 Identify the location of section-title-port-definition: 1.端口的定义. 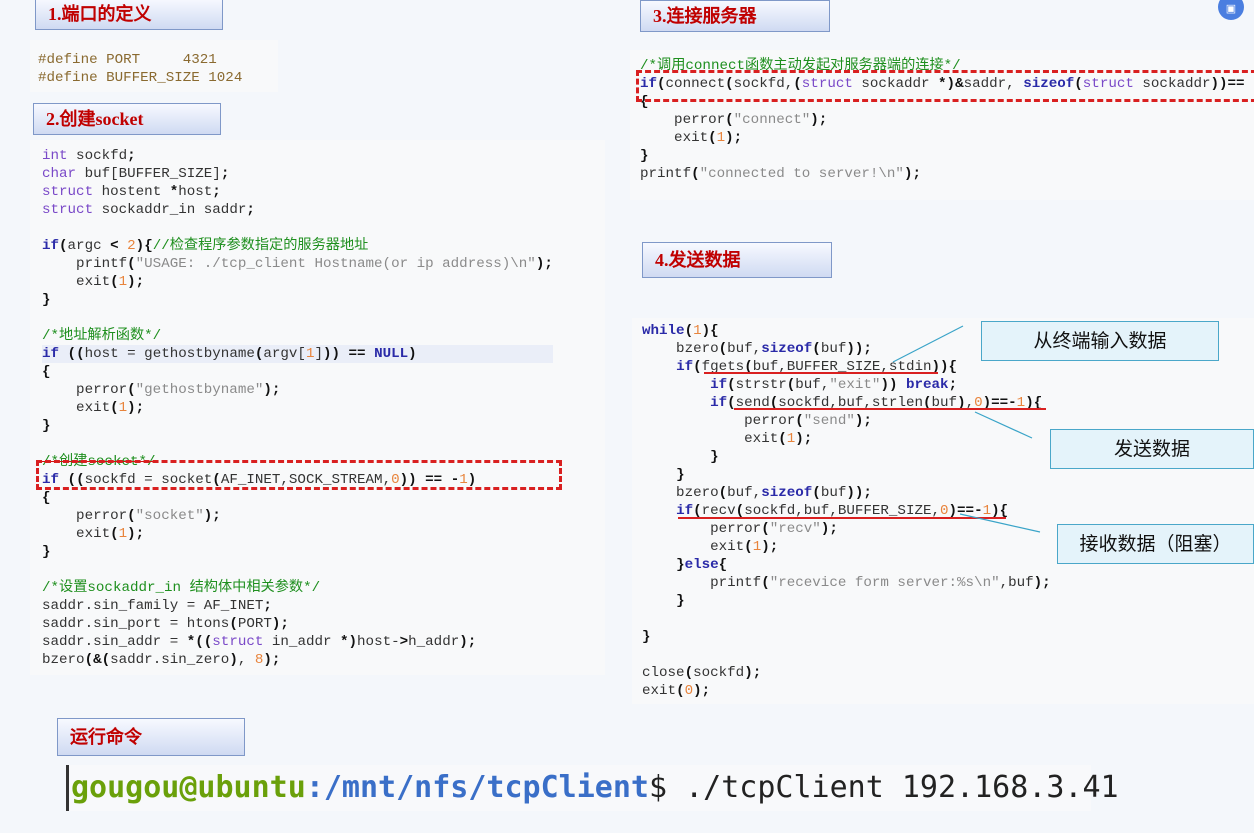
(129, 15).